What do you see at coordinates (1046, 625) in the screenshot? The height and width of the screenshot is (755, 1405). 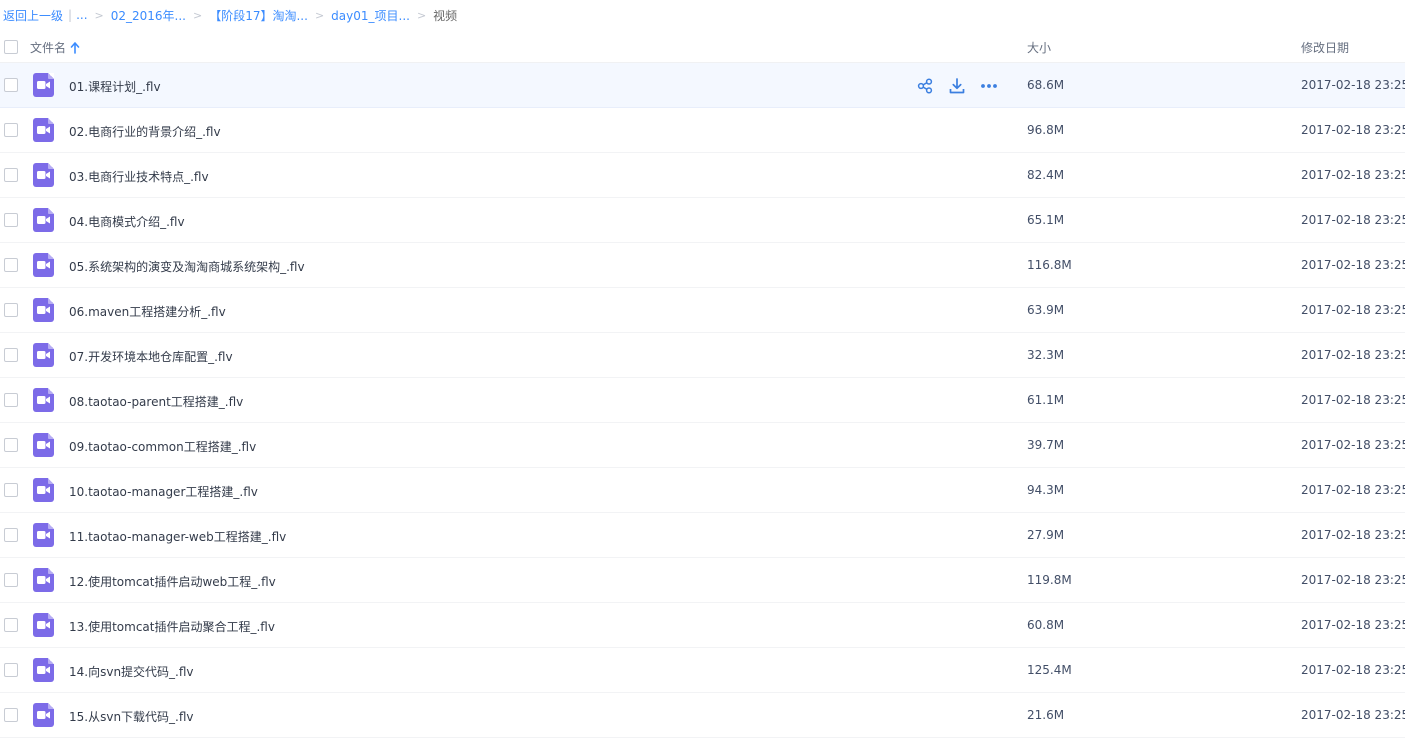 I see `file-size: 60.8M` at bounding box center [1046, 625].